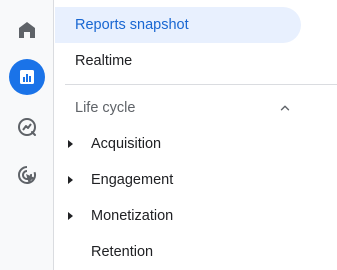  Describe the element at coordinates (122, 252) in the screenshot. I see `nav-item-label: Retention` at that location.